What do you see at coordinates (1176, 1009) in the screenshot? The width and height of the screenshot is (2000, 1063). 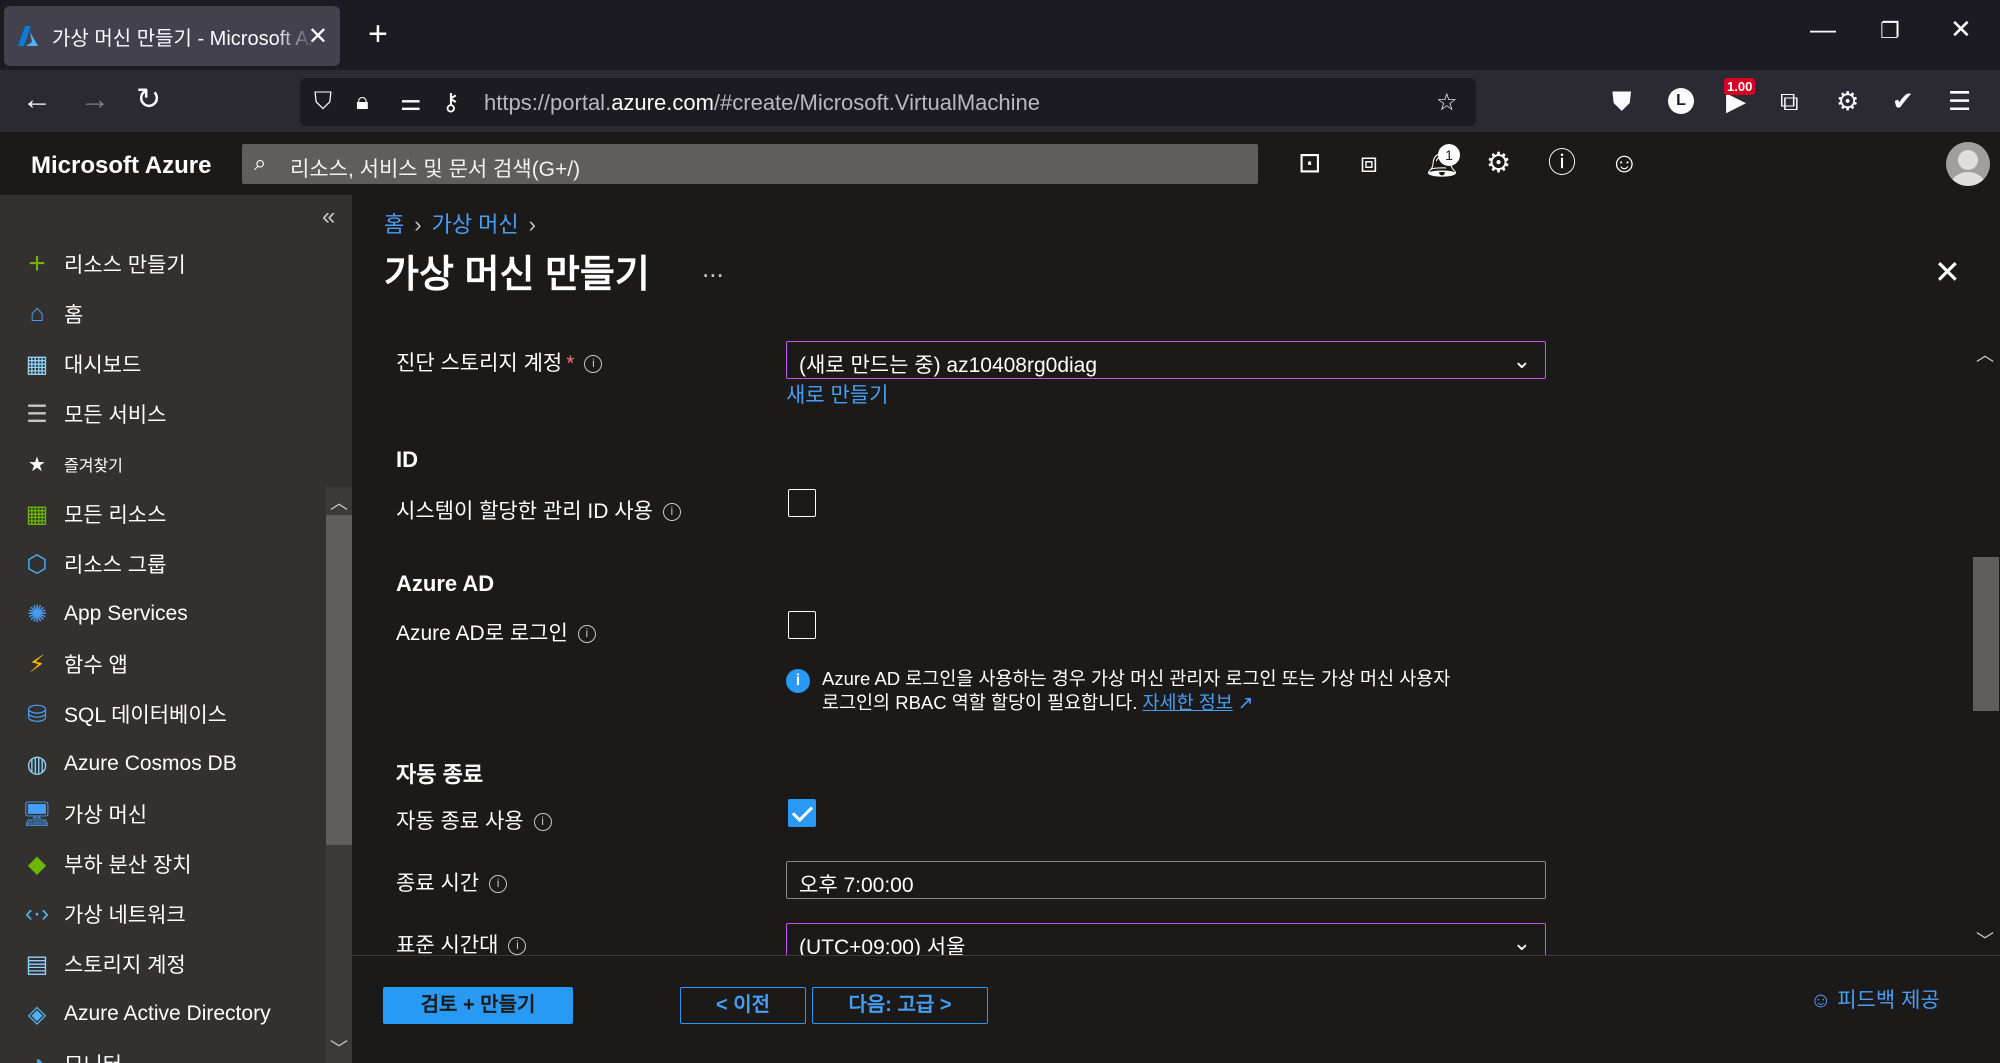 I see `wizard-footer: 검토 + 만들기 < 이전 다음: 고급 > ☺ 피드백 제공` at bounding box center [1176, 1009].